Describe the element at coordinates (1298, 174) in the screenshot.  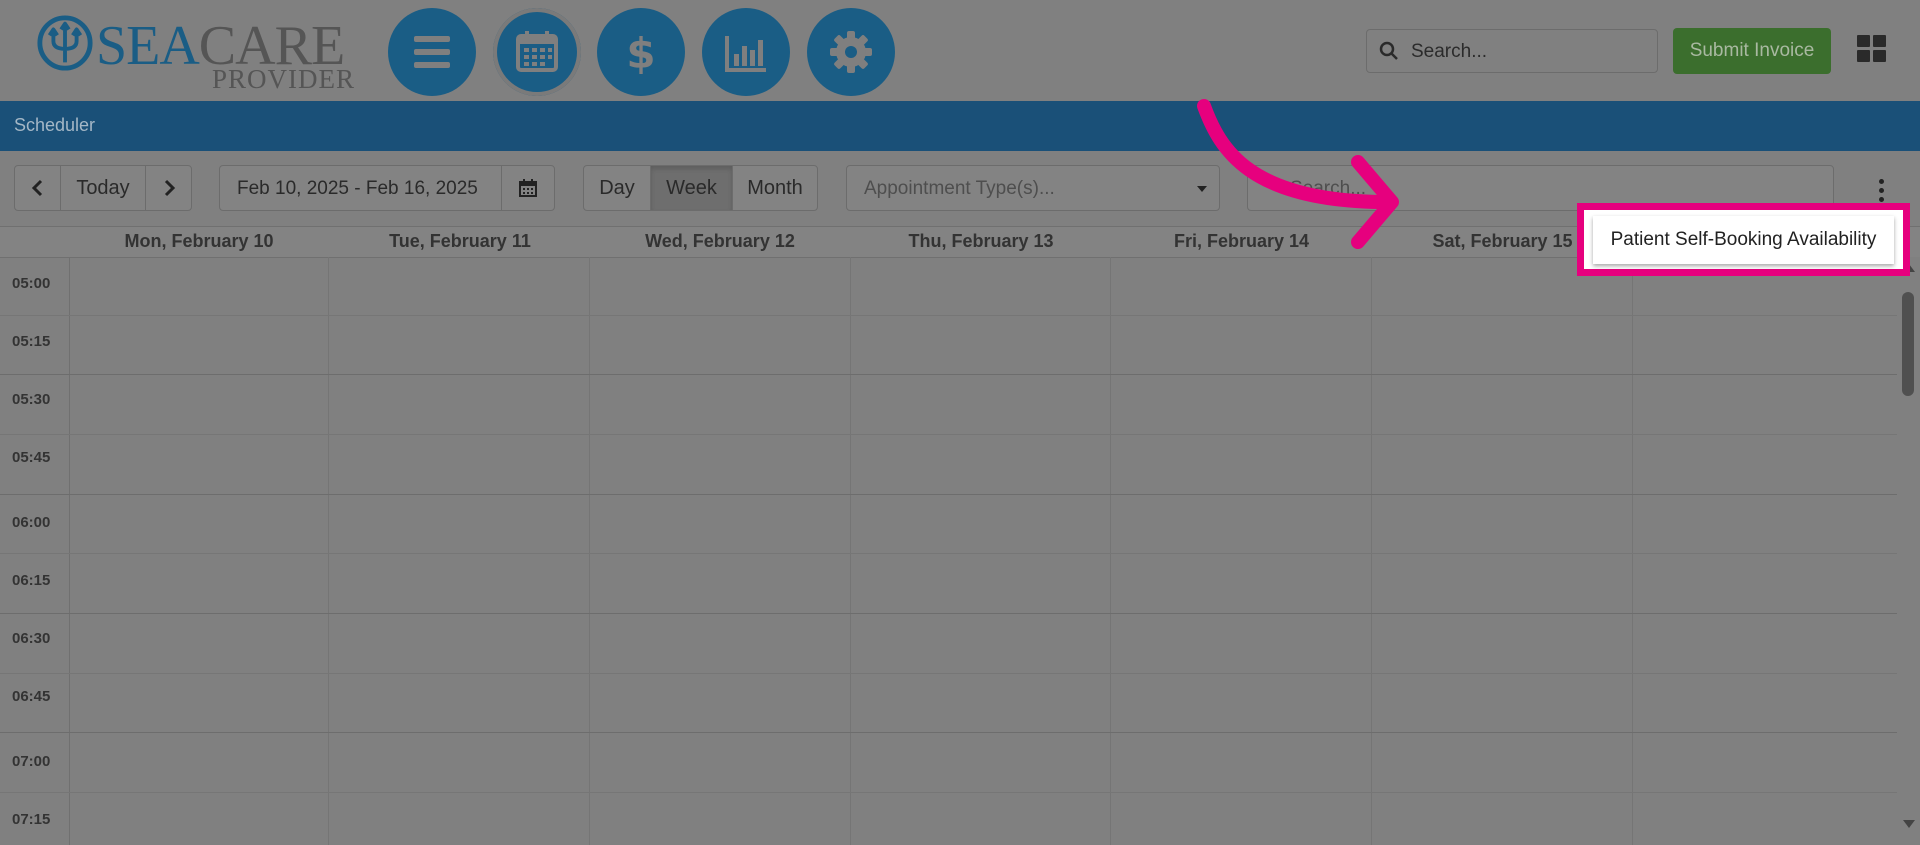
I see `annotation-arrow-icon` at that location.